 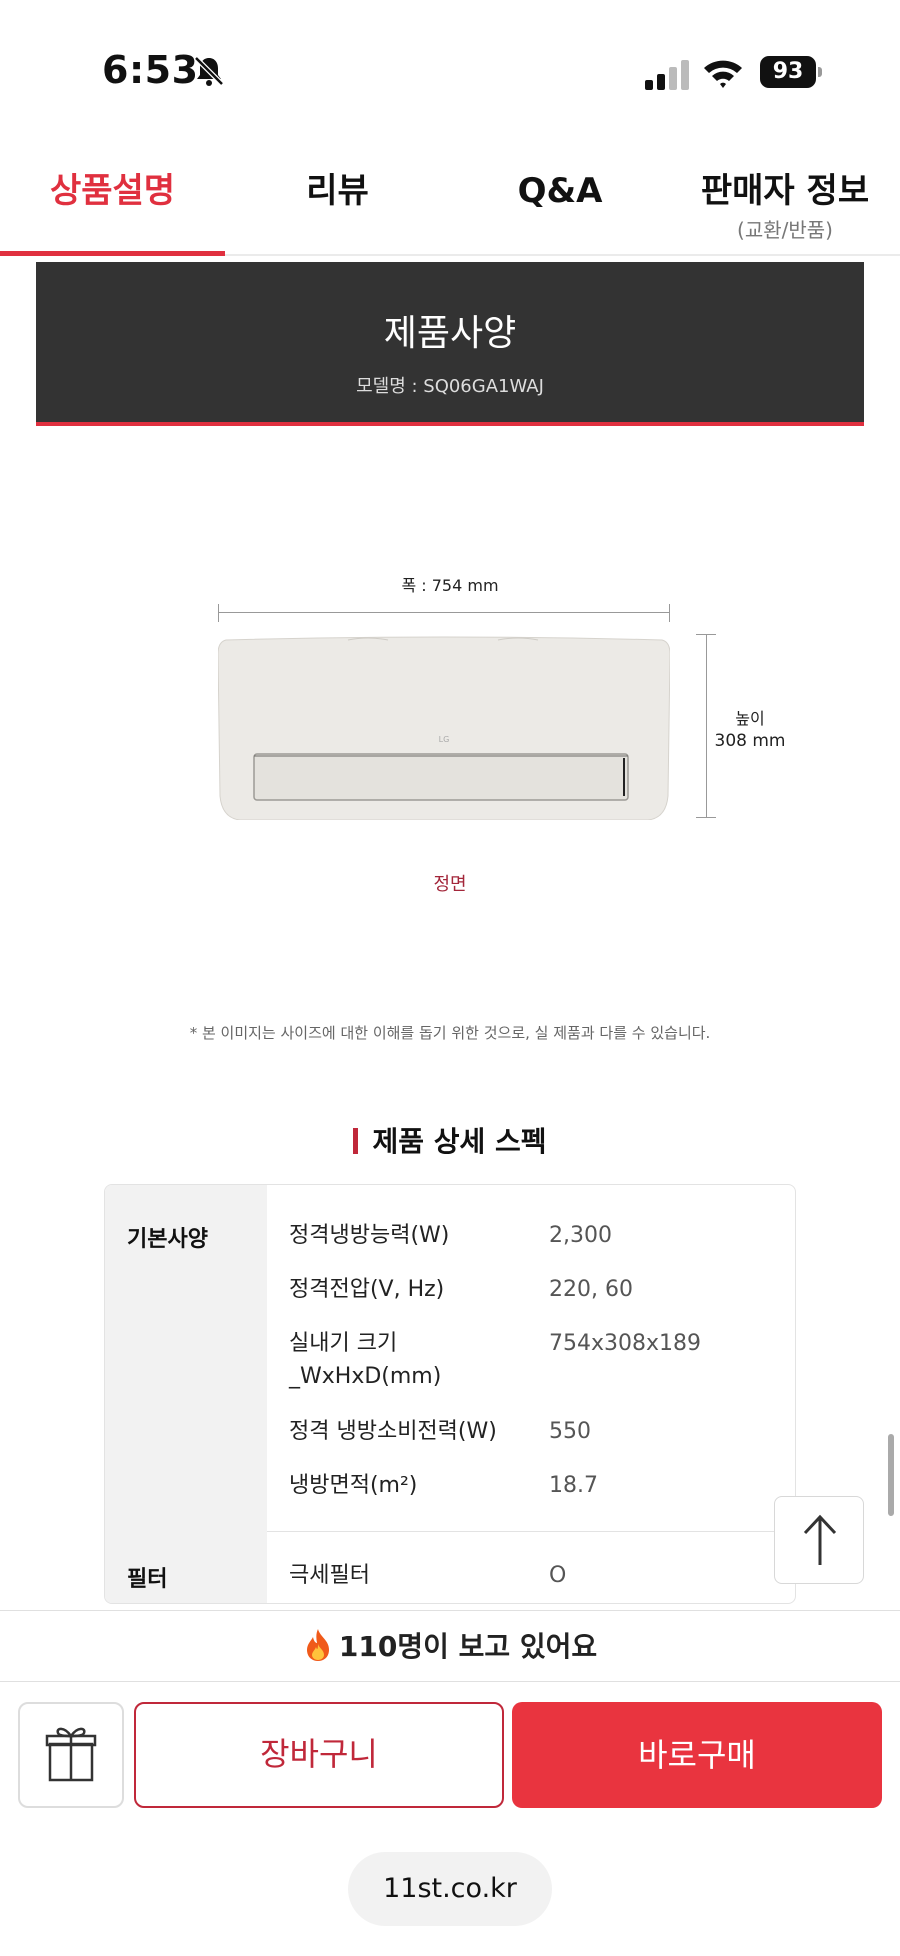 What do you see at coordinates (531, 1531) in the screenshot?
I see `spec-group-divider` at bounding box center [531, 1531].